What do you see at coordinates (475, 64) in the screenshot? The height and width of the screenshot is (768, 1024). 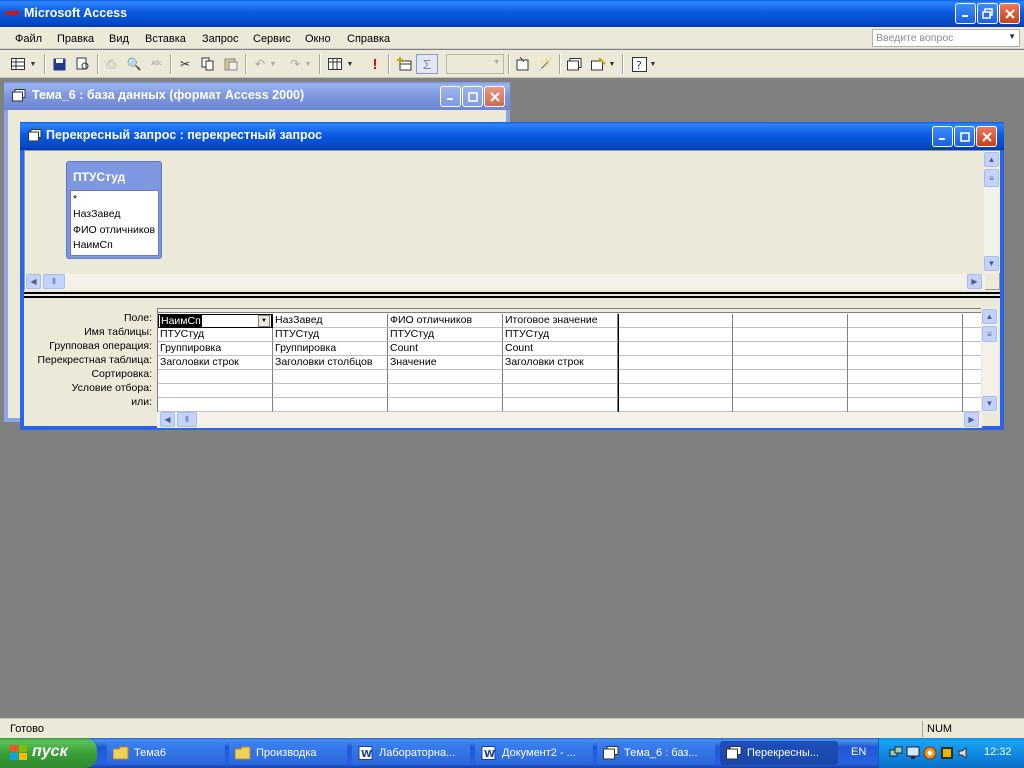 I see `top-values-combo: ▼` at bounding box center [475, 64].